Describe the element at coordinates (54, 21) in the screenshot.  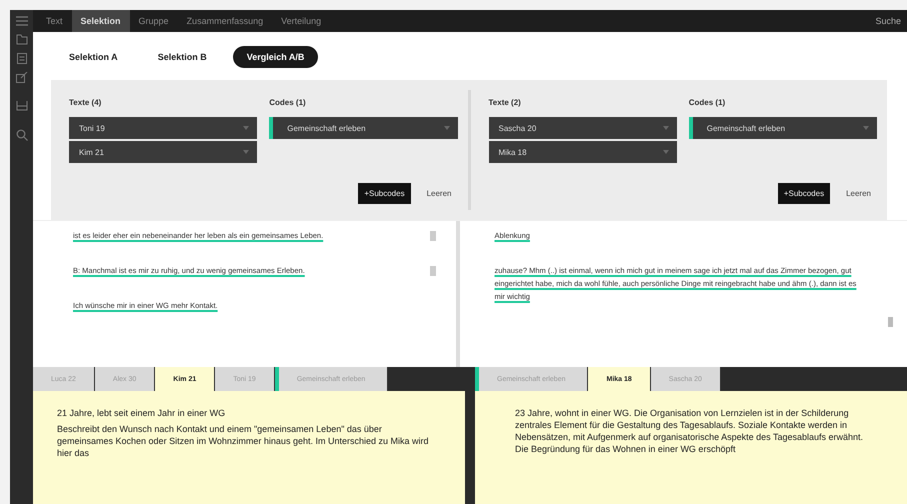
I see `nav-tab: Text` at that location.